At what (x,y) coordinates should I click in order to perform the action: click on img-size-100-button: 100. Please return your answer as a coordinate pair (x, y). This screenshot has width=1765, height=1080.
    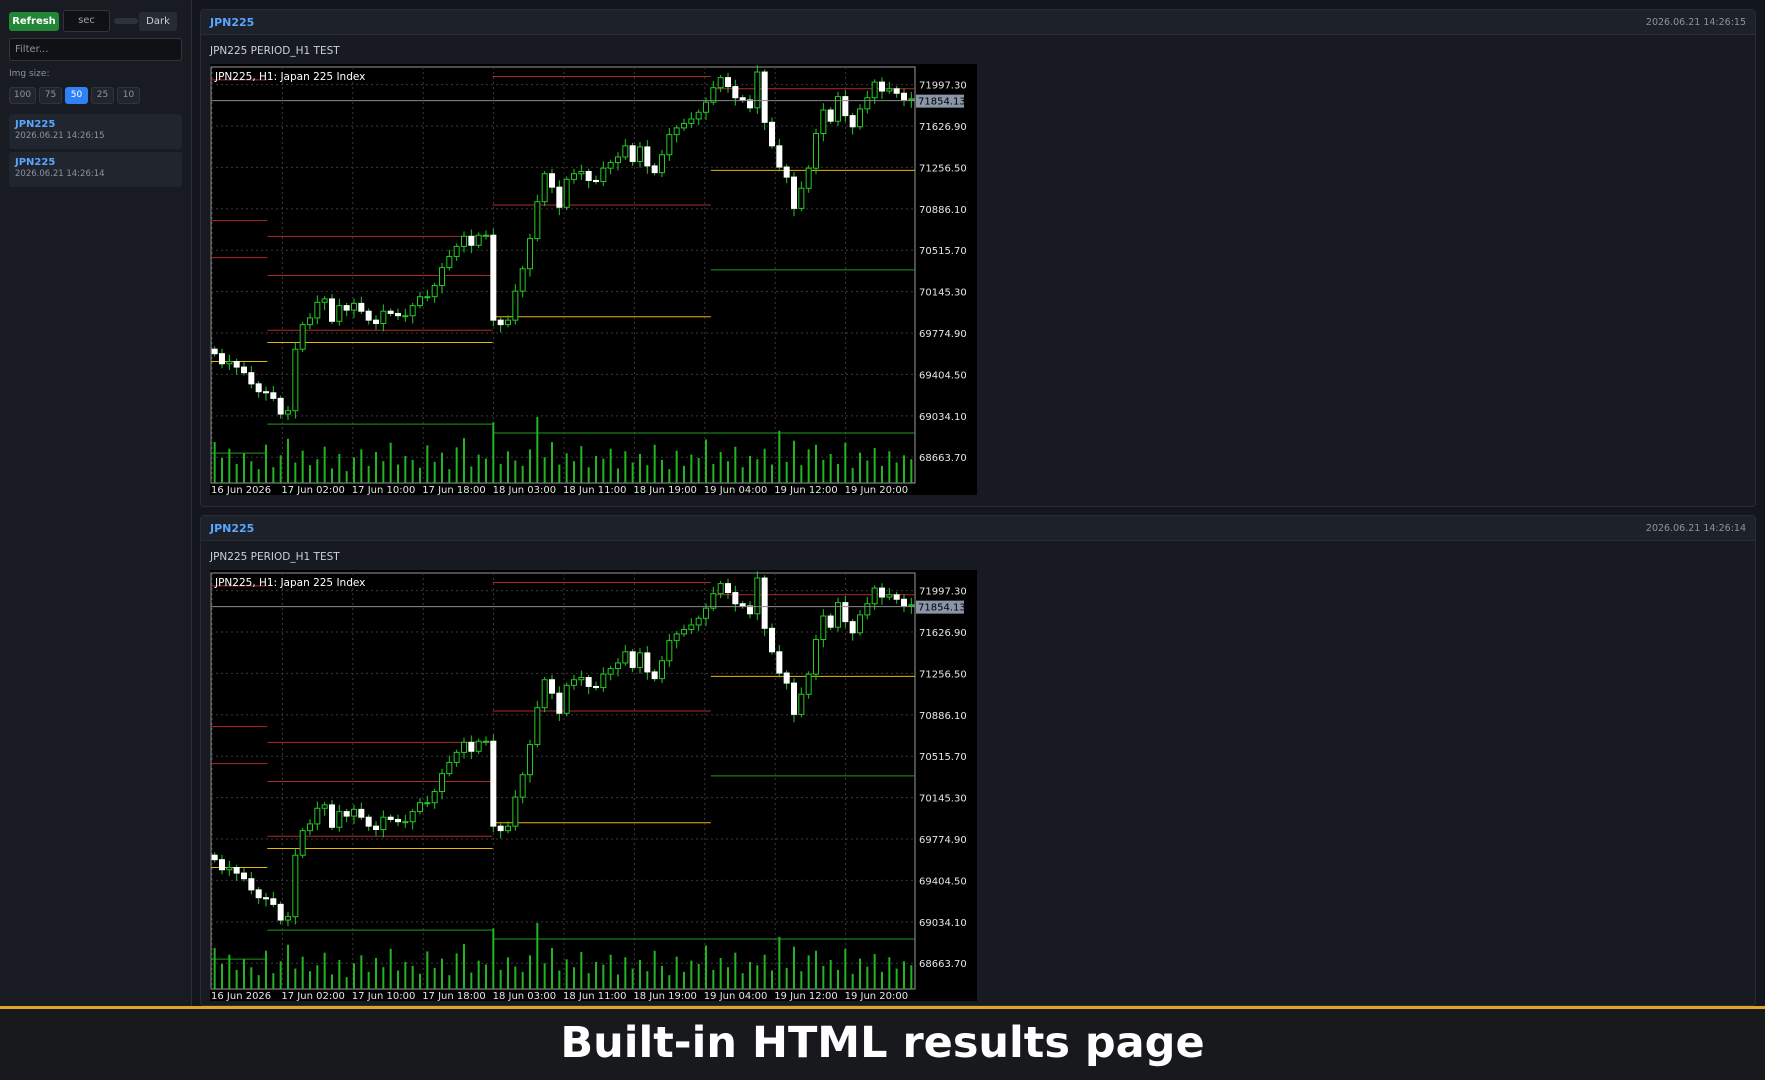
    Looking at the image, I should click on (22, 95).